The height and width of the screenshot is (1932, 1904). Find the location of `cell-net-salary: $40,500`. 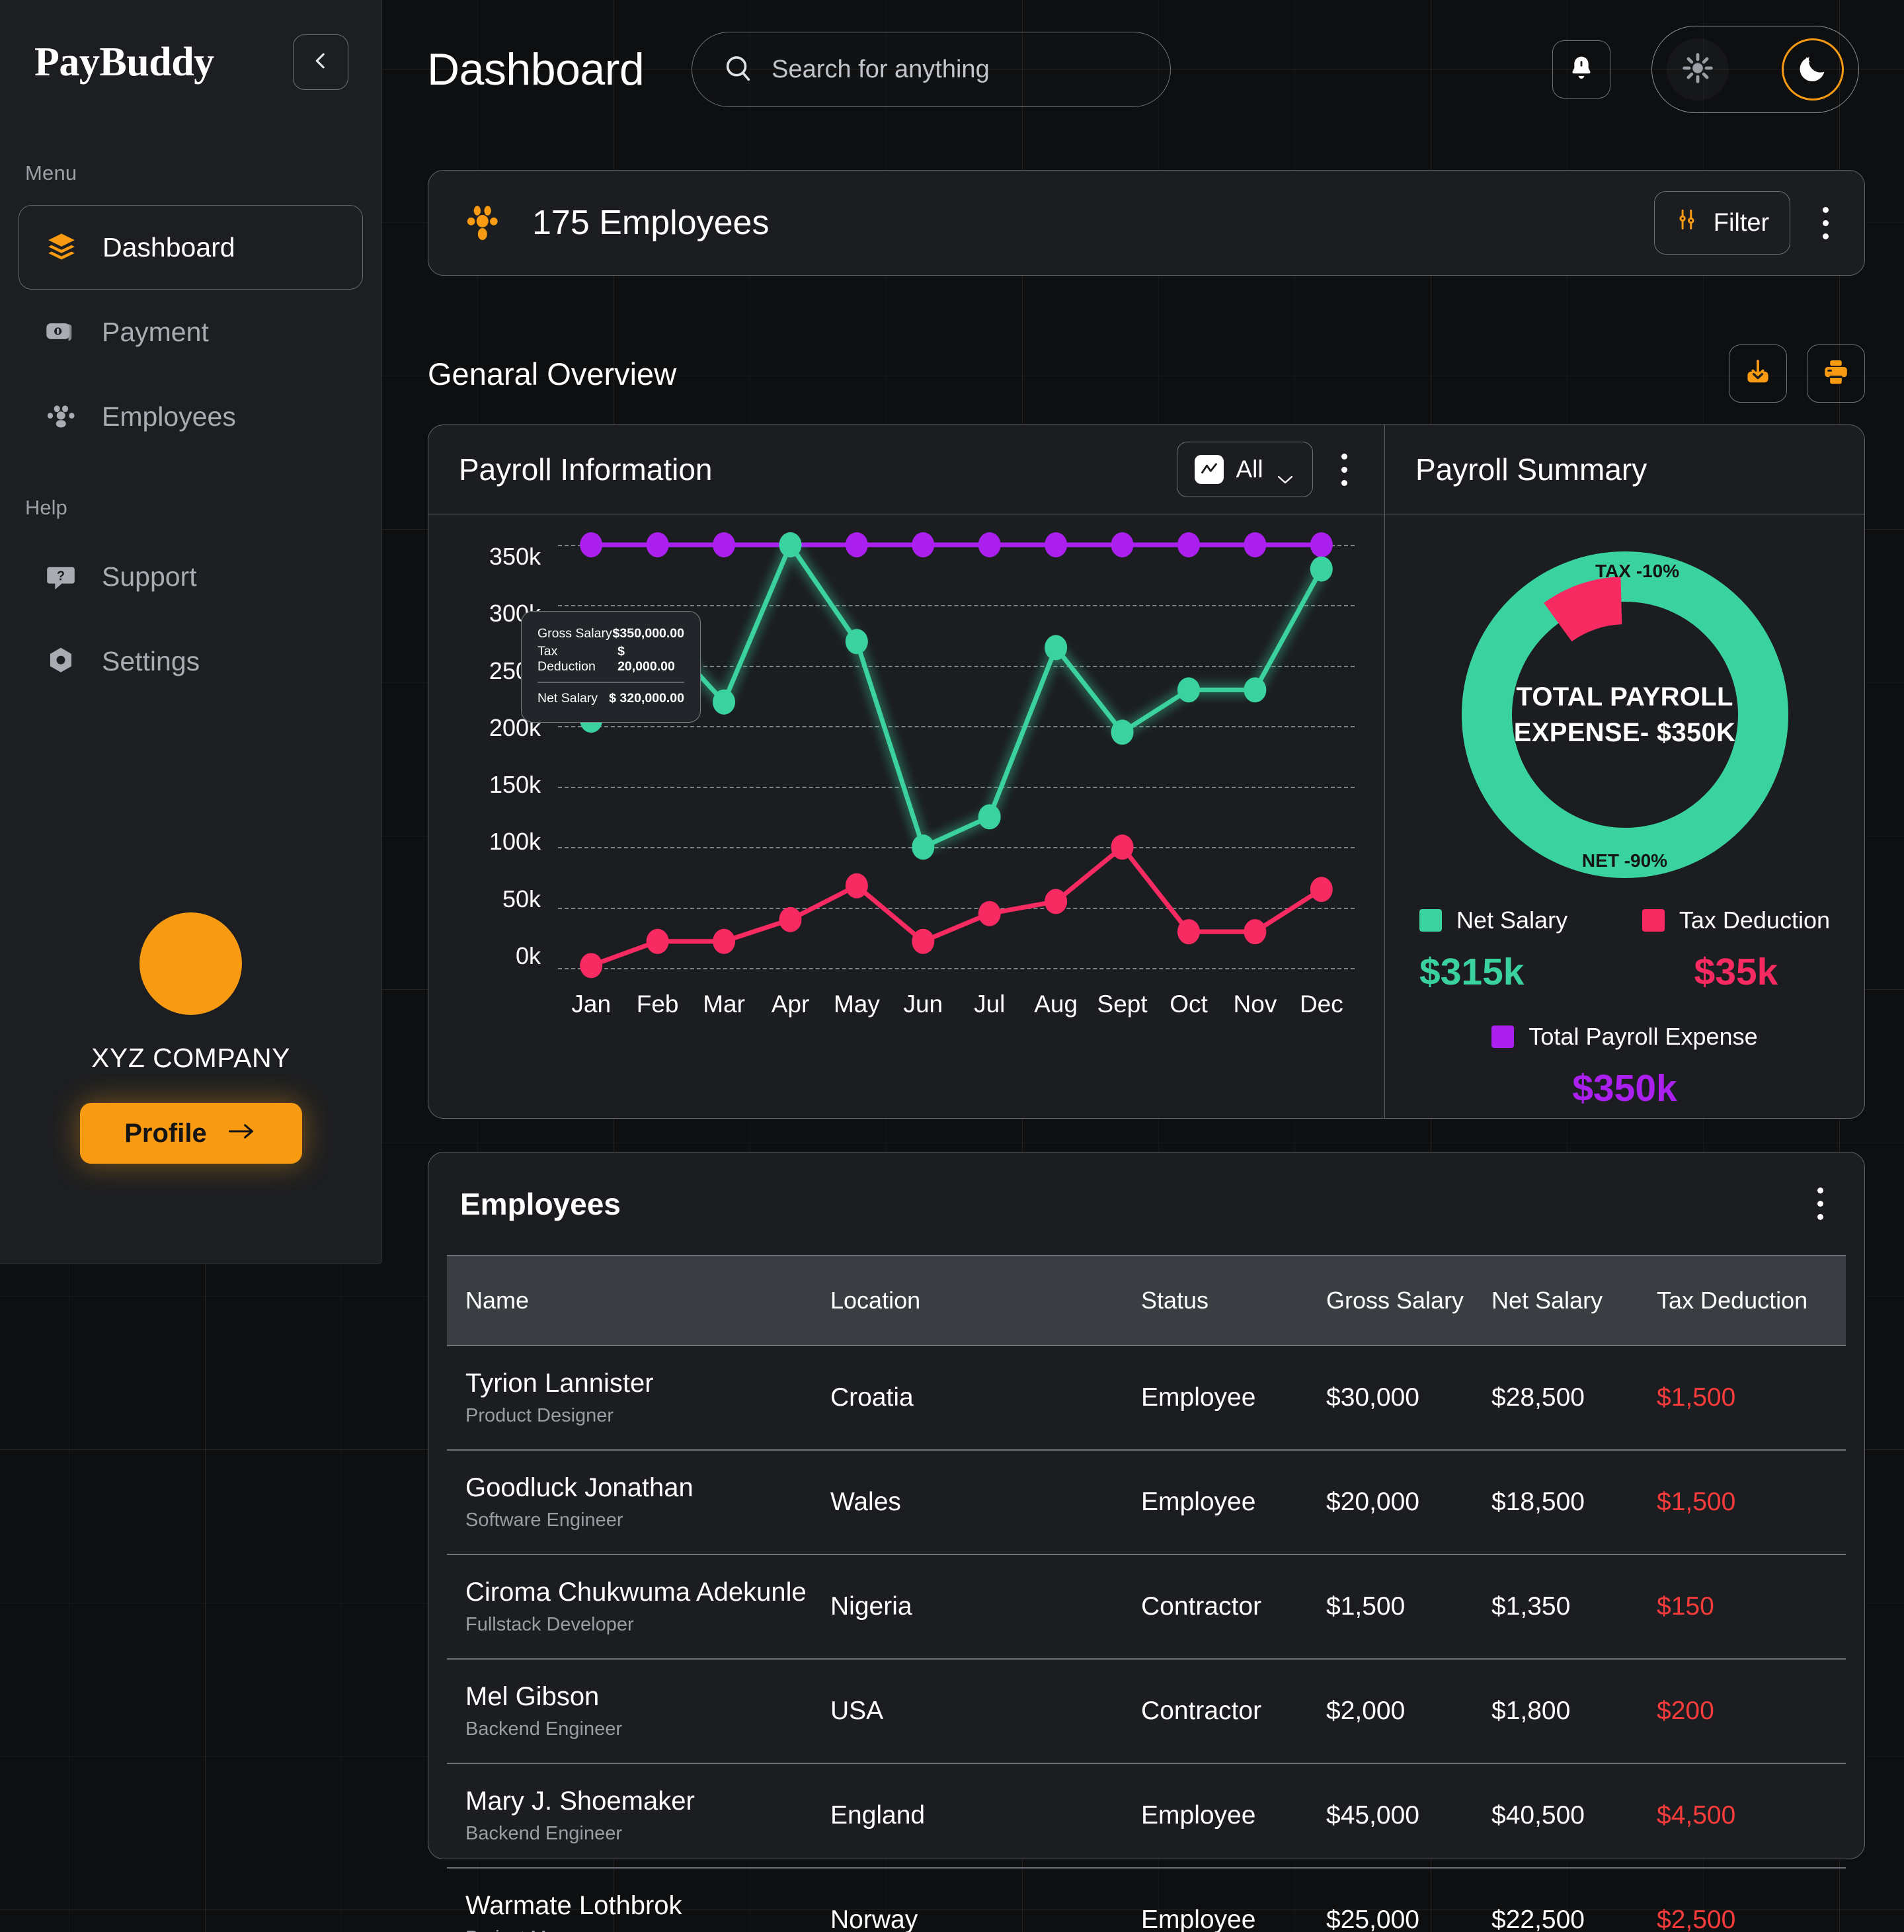

cell-net-salary: $40,500 is located at coordinates (1574, 1816).